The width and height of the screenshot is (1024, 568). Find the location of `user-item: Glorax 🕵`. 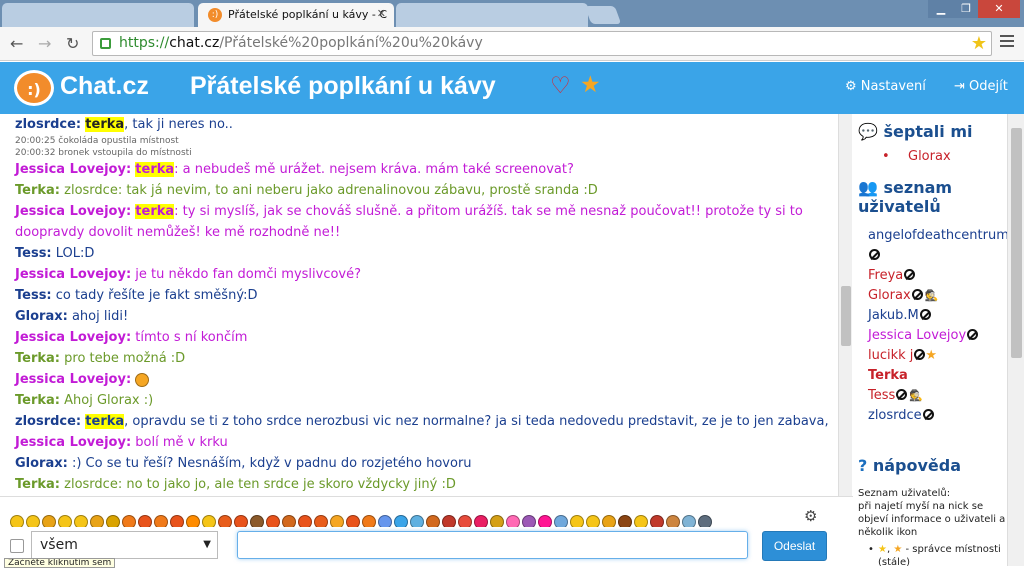

user-item: Glorax 🕵 is located at coordinates (937, 296).